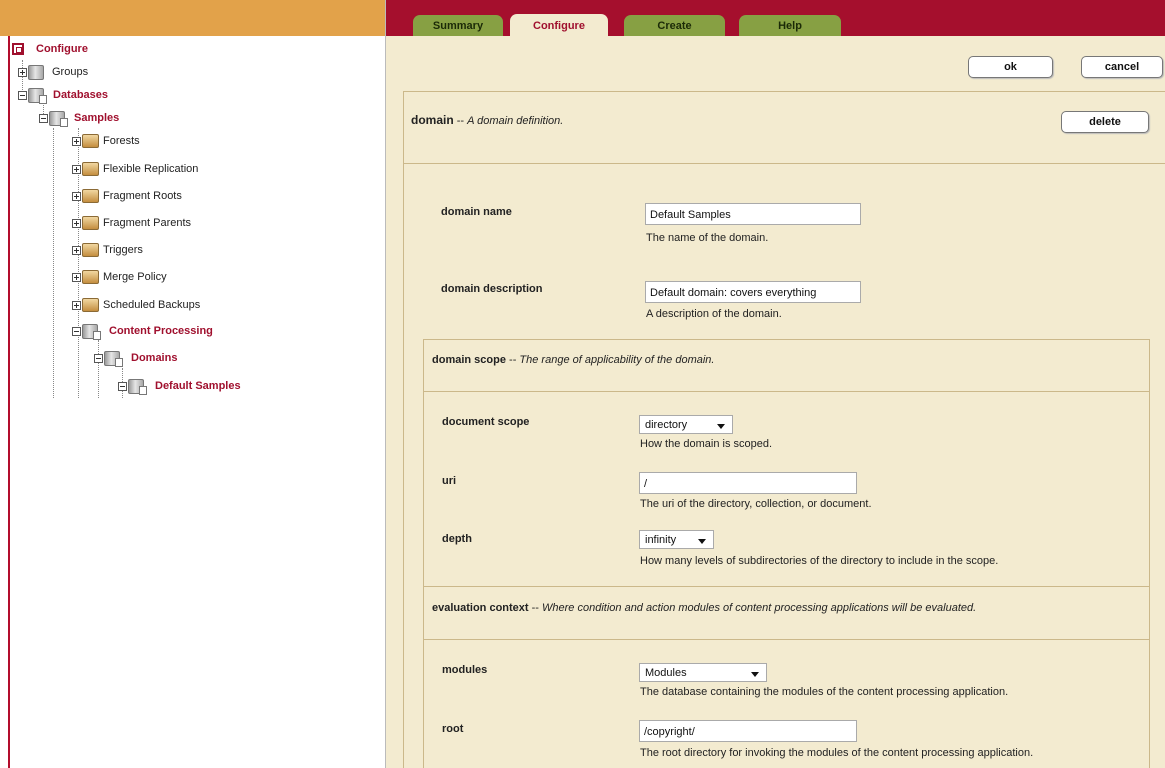 The width and height of the screenshot is (1165, 768). What do you see at coordinates (121, 141) in the screenshot?
I see `tree-label: Forests` at bounding box center [121, 141].